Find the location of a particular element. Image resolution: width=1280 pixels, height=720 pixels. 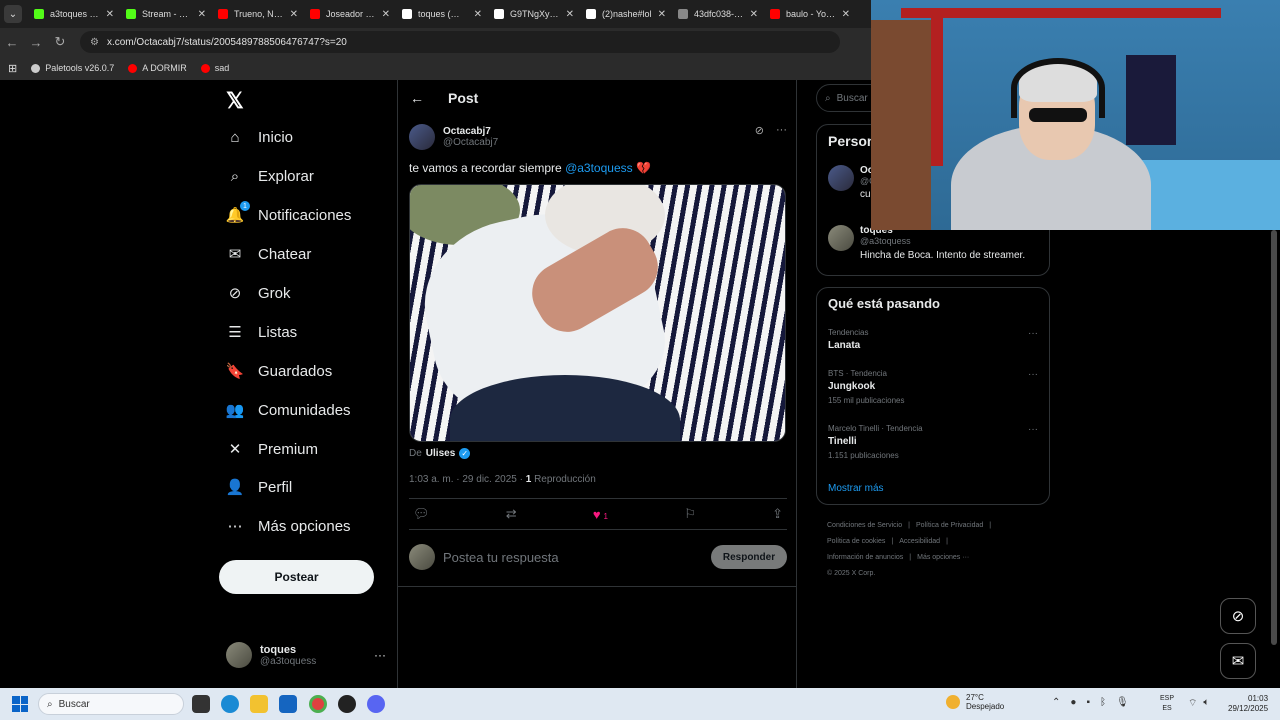

bookmark-icon: ⚐ is located at coordinates (690, 514).